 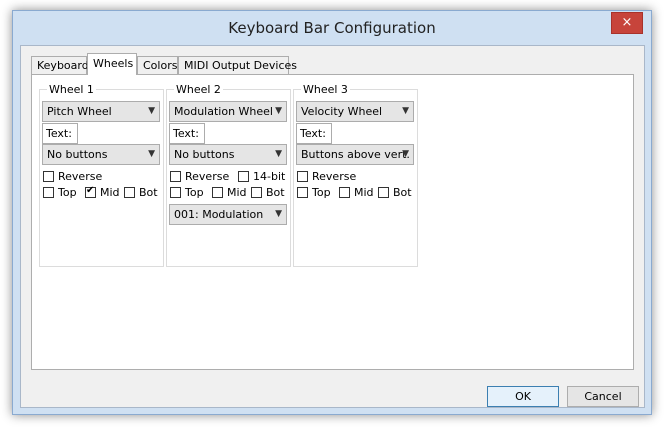 I want to click on wheel-2-controller-value: 001: Modulation, so click(x=219, y=214).